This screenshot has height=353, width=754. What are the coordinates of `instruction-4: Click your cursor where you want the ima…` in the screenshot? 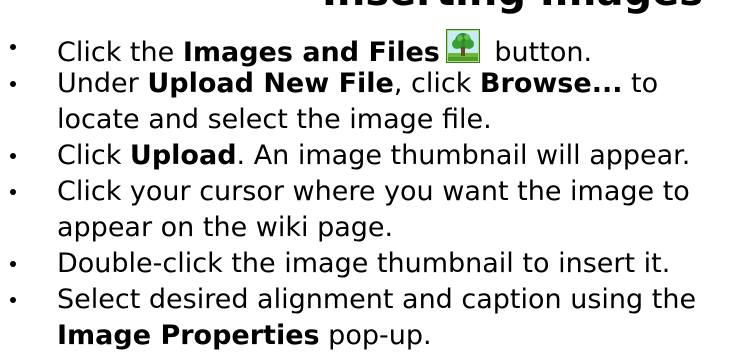 It's located at (373, 191).